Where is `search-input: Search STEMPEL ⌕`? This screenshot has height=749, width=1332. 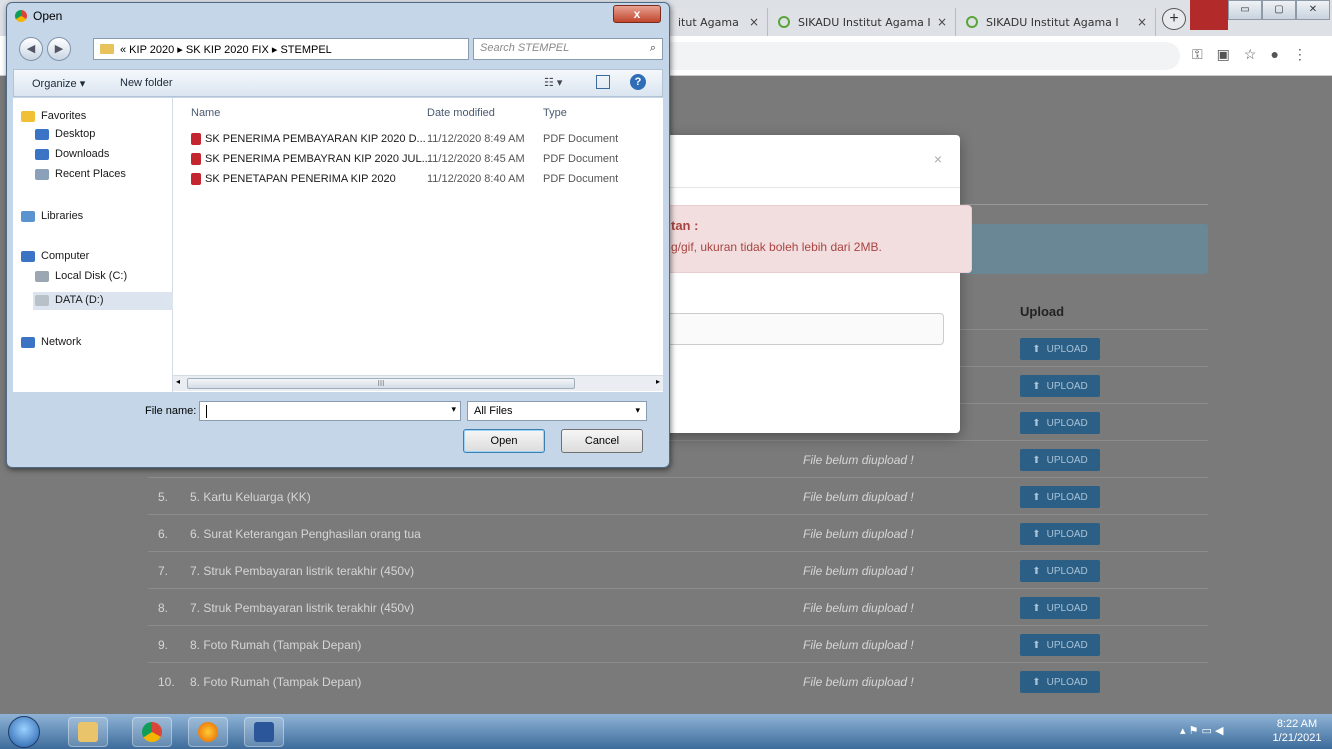
search-input: Search STEMPEL ⌕ is located at coordinates (568, 49).